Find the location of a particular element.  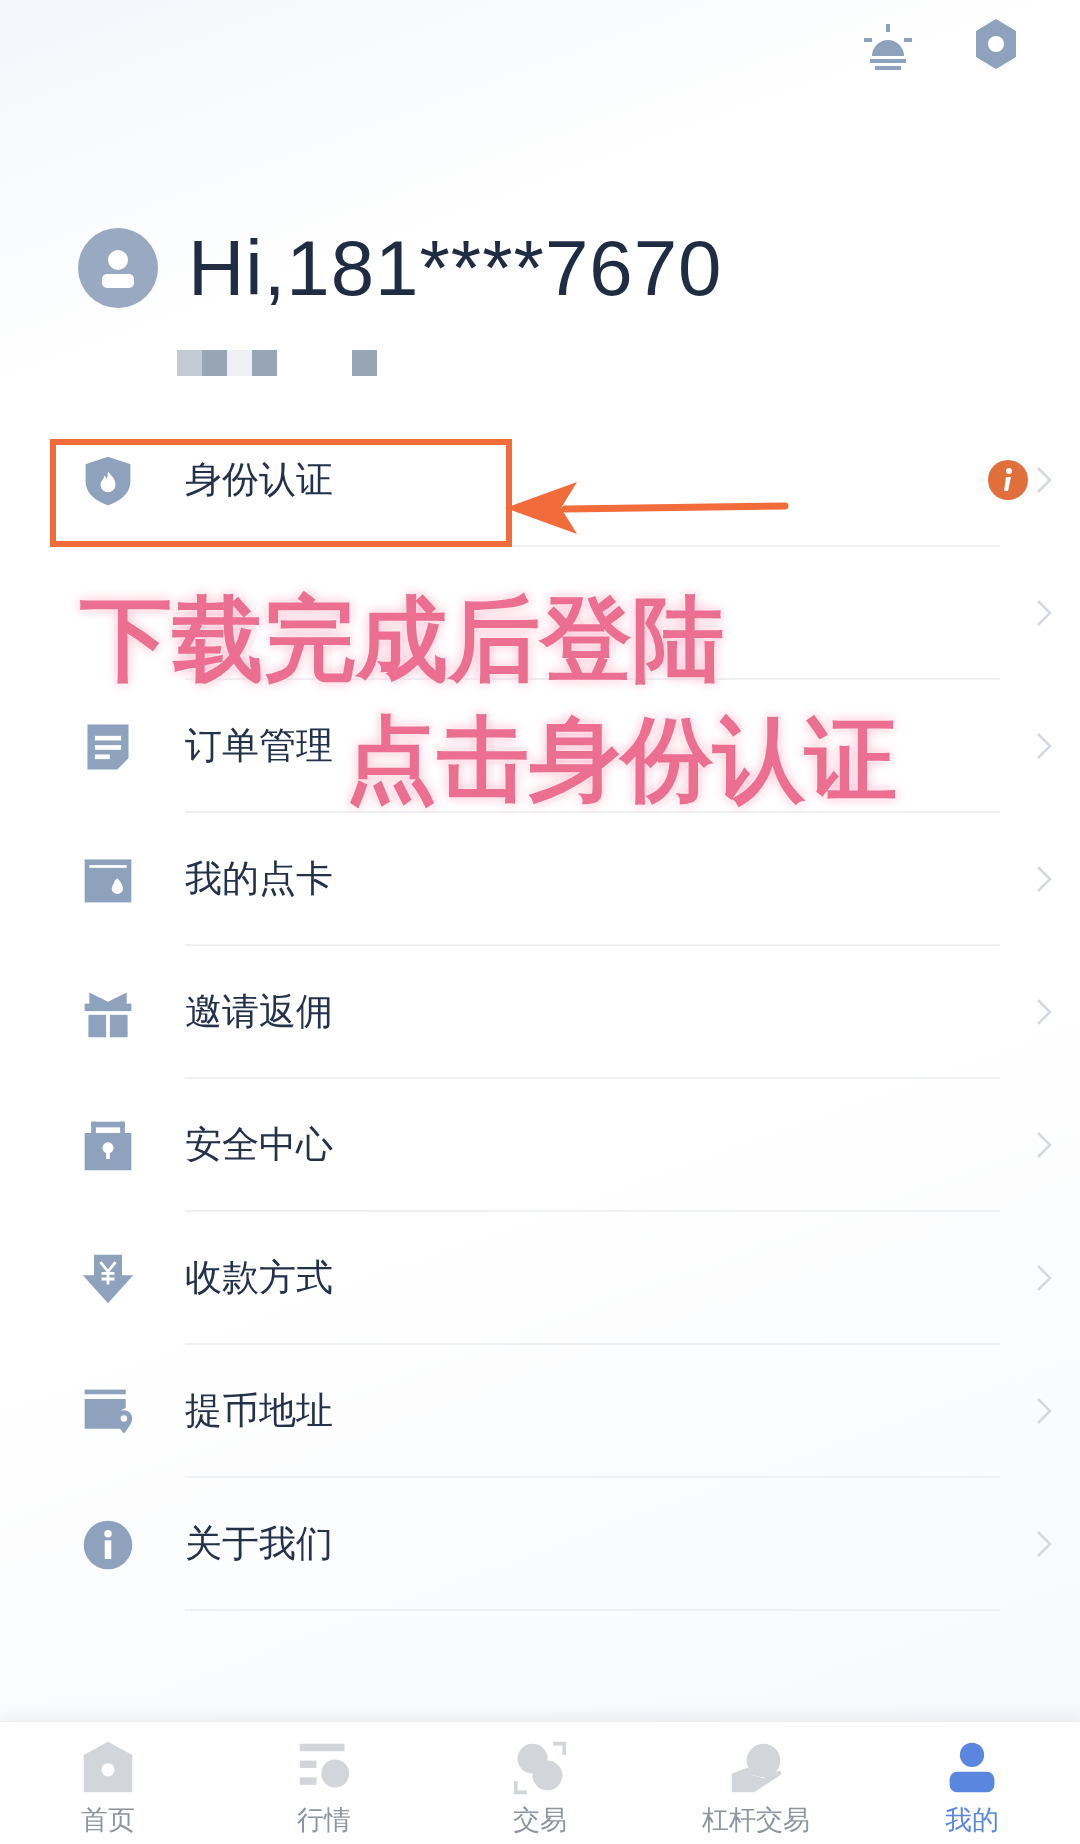

menu-label: 身份认证 is located at coordinates (259, 479).